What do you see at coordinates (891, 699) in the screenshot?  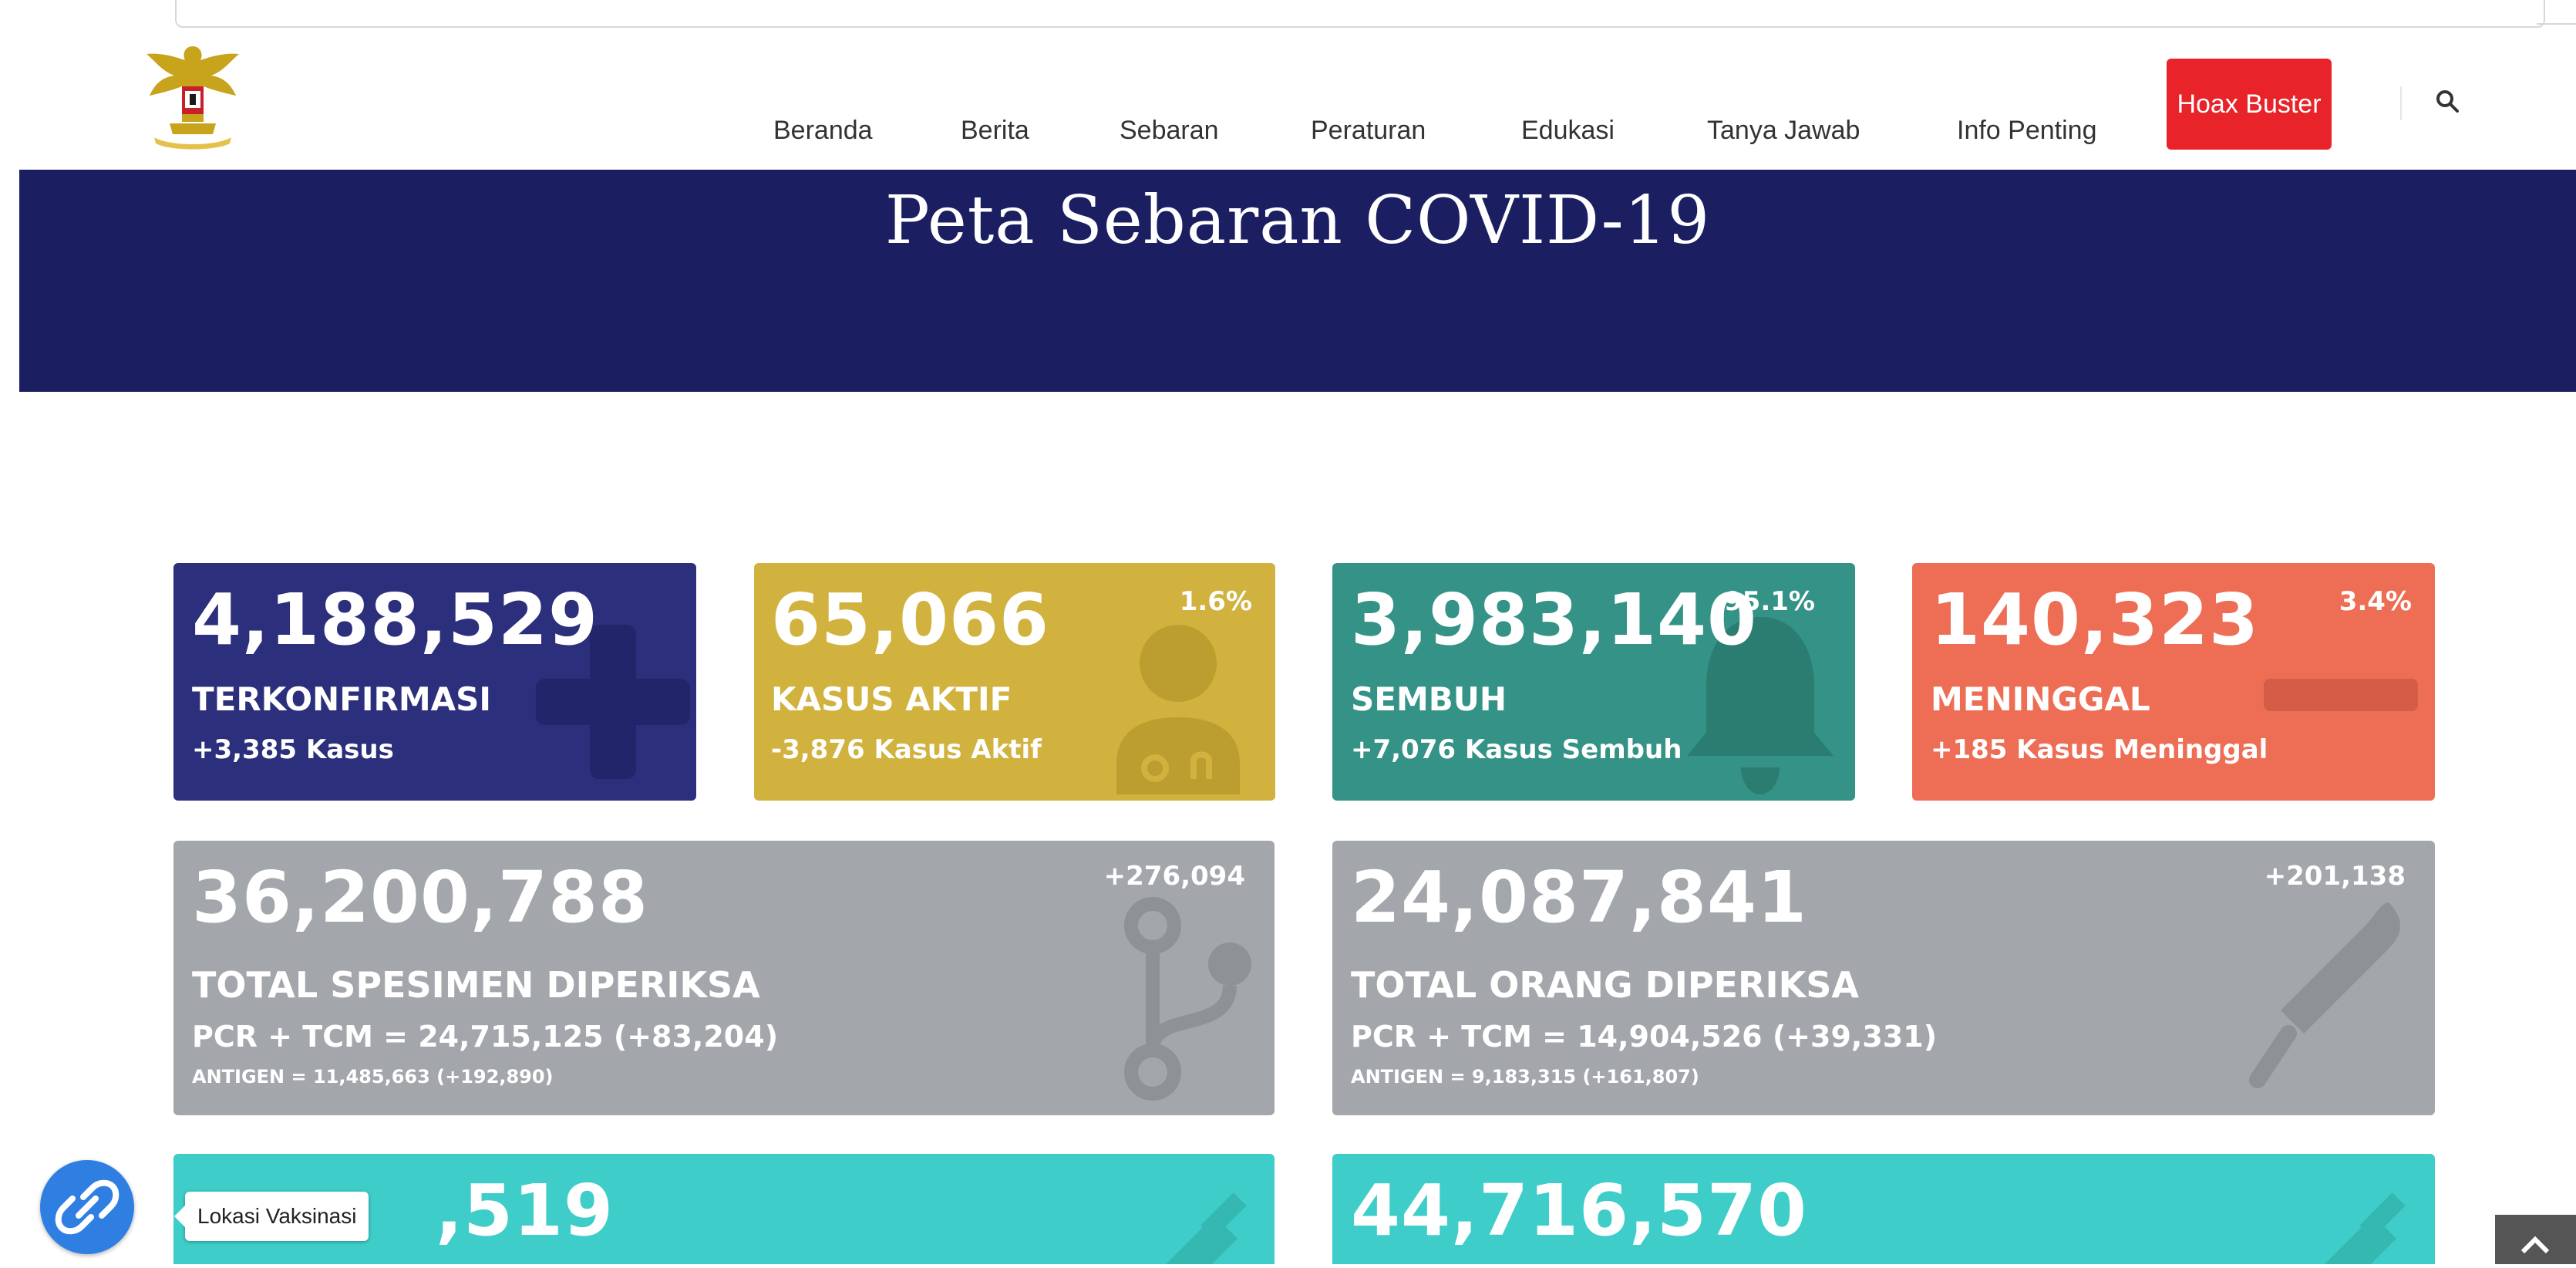 I see `active-label: KASUS AKTIF` at bounding box center [891, 699].